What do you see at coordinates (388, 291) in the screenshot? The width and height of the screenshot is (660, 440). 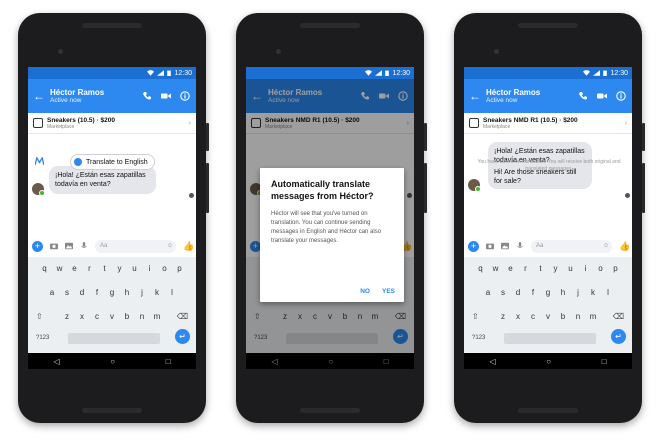 I see `dialog-yes-button: YES` at bounding box center [388, 291].